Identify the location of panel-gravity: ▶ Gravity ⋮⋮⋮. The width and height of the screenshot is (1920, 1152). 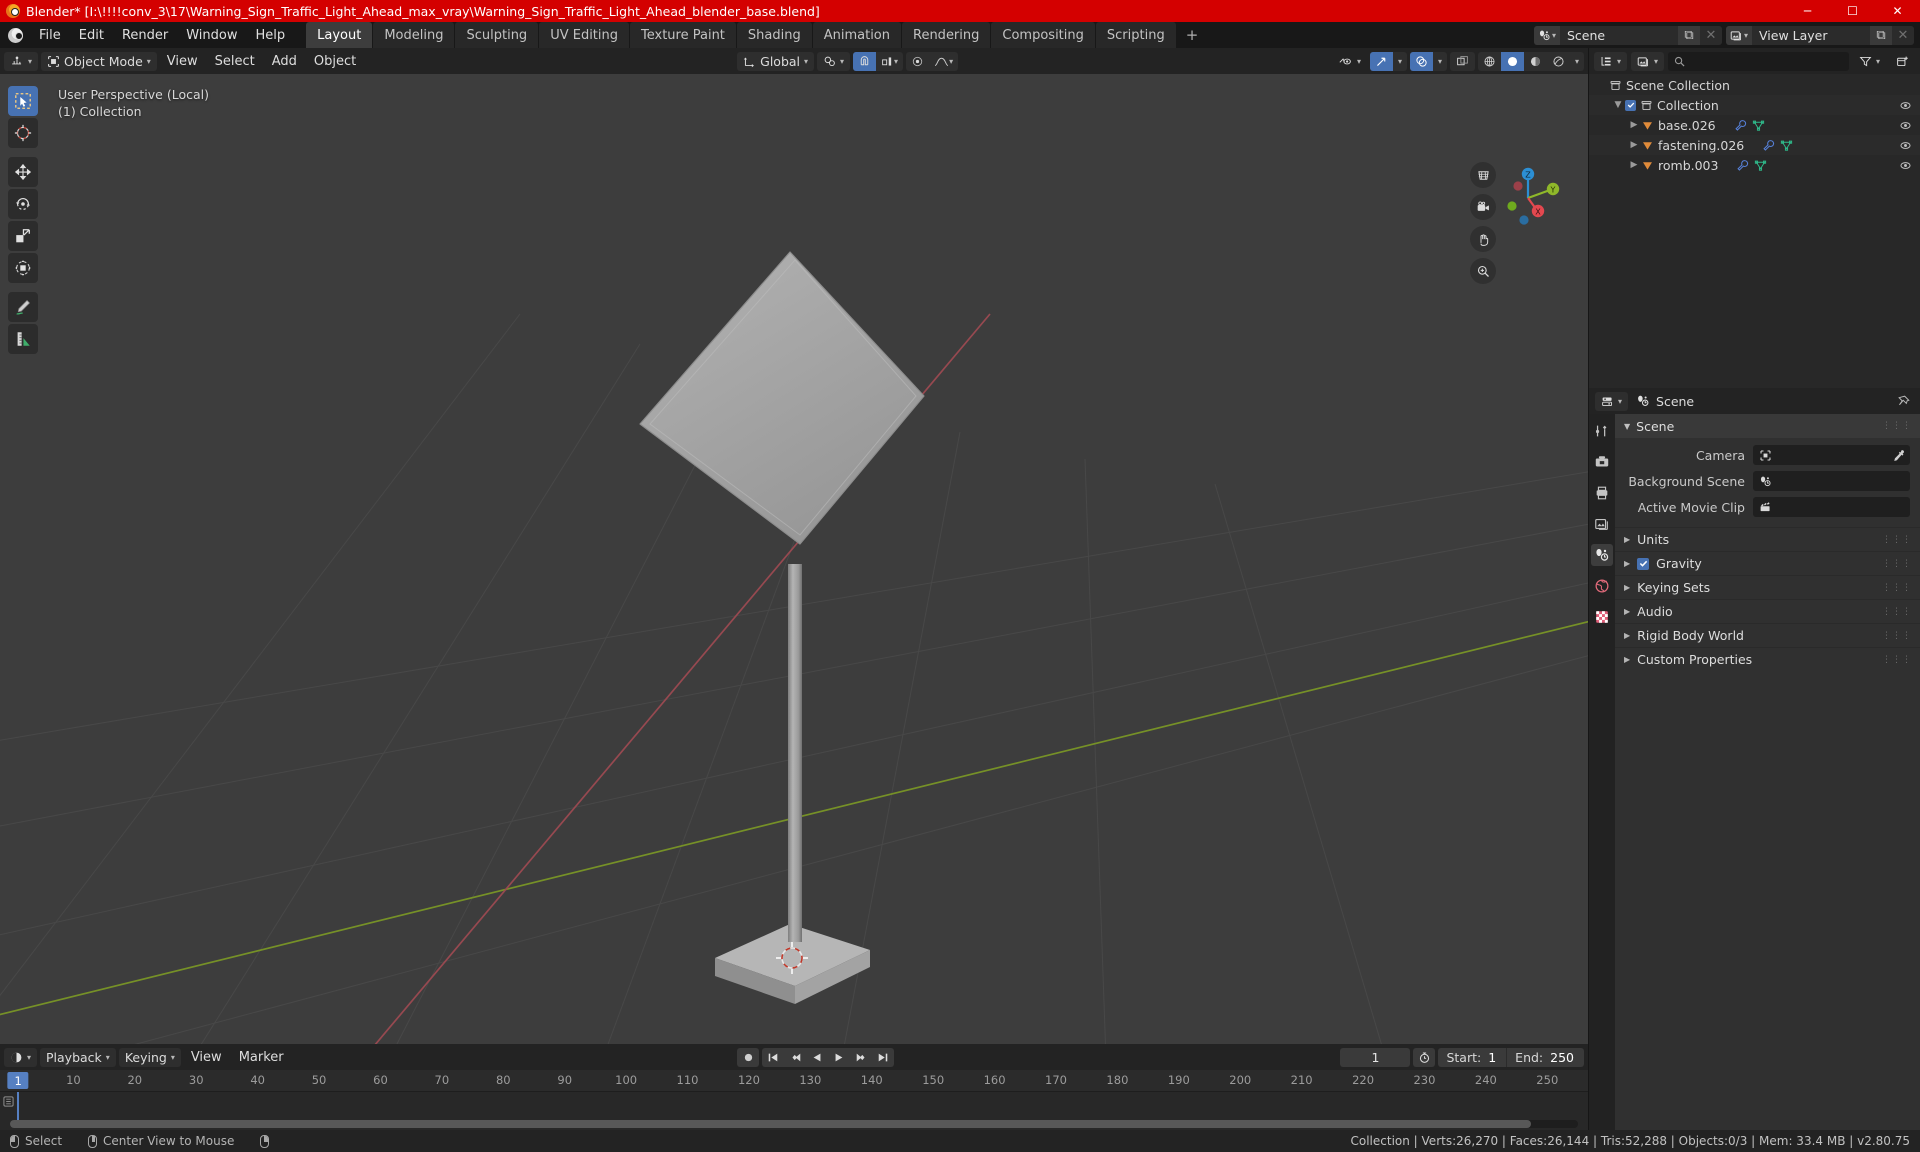
(1767, 563).